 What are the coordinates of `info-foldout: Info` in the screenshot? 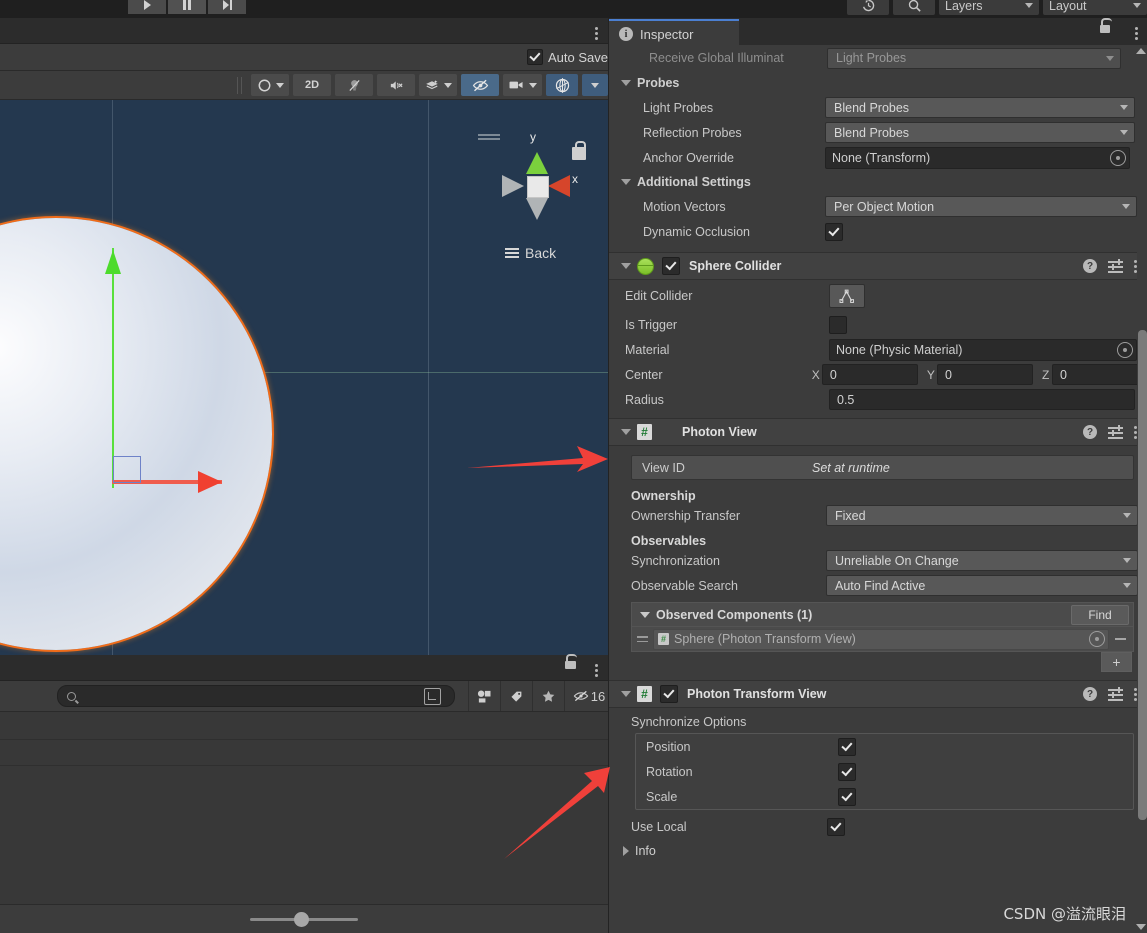 It's located at (878, 851).